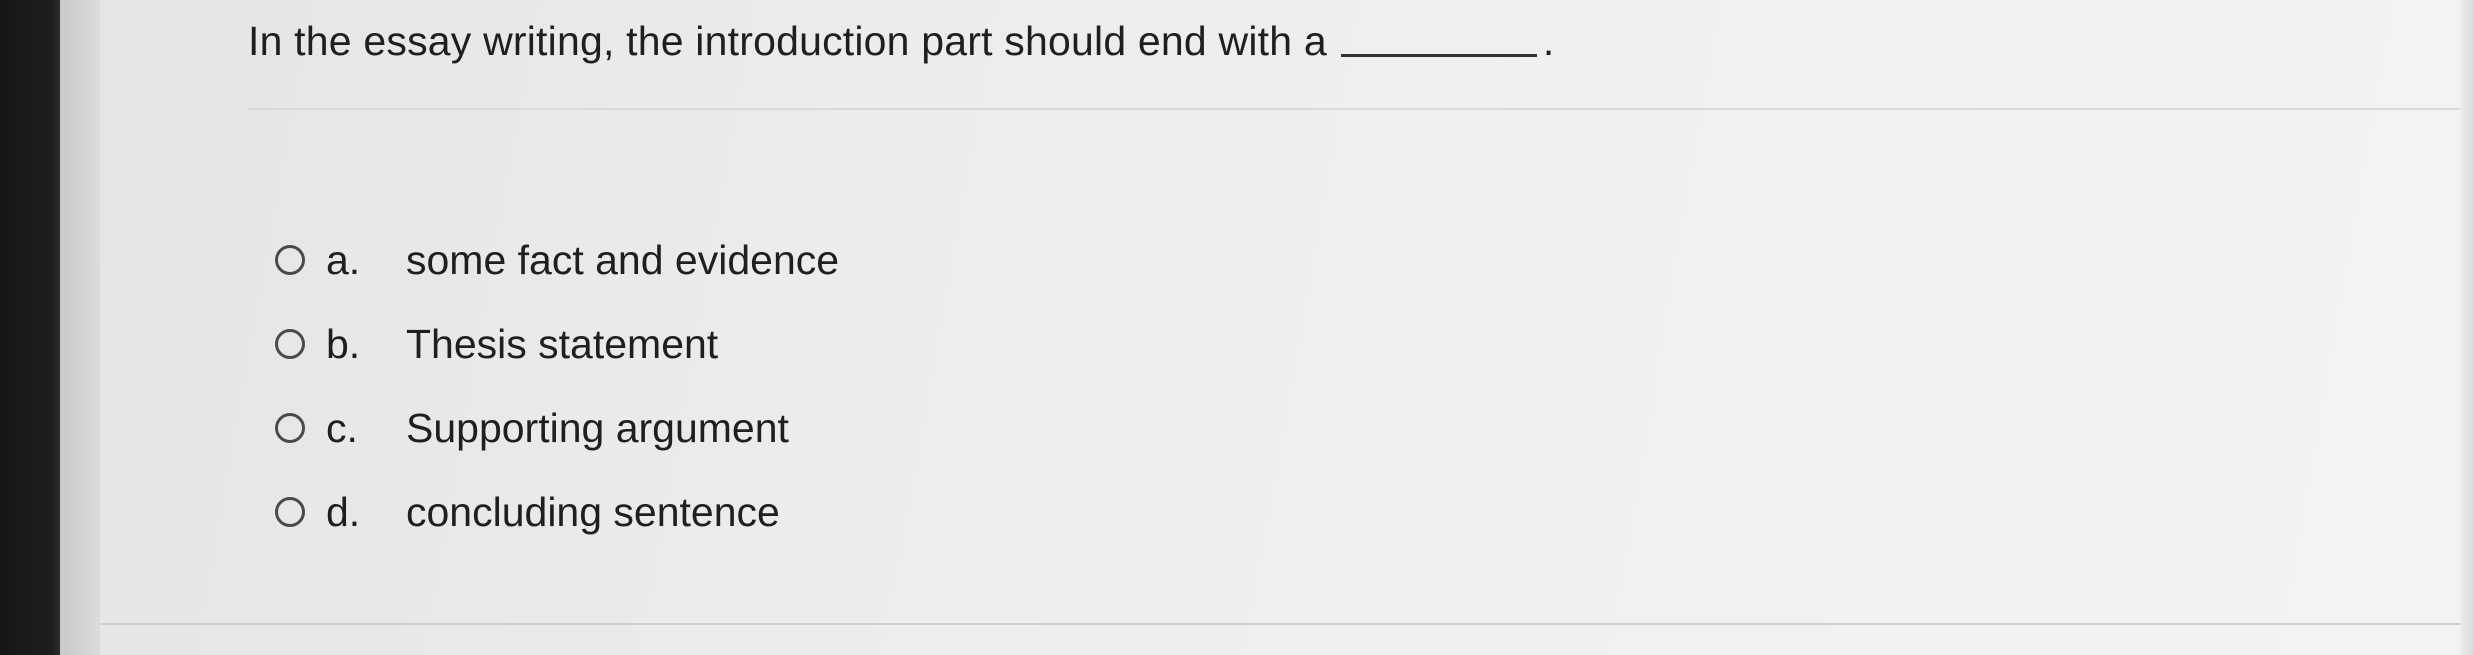 This screenshot has width=2474, height=655. Describe the element at coordinates (622, 260) in the screenshot. I see `option-label-a: some fact and evidence` at that location.